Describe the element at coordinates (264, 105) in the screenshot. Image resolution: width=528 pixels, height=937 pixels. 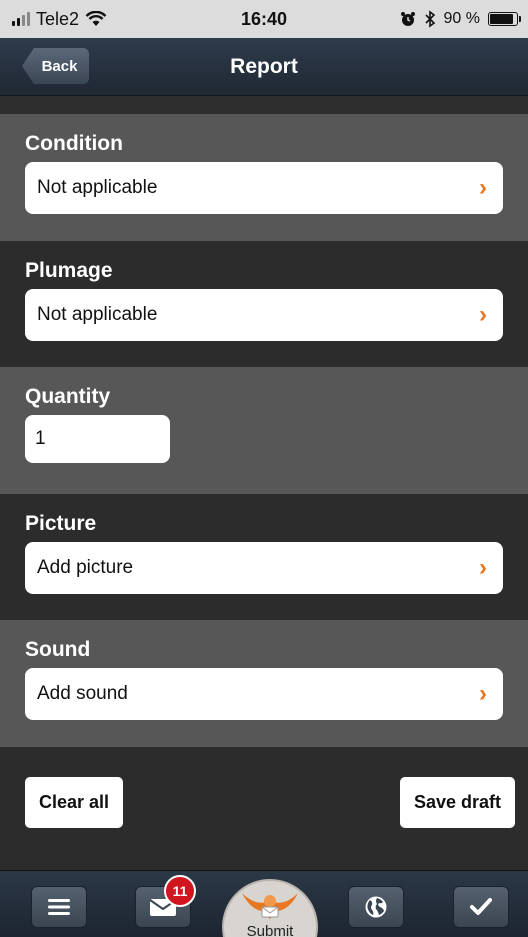
I see `form-top-spacer` at that location.